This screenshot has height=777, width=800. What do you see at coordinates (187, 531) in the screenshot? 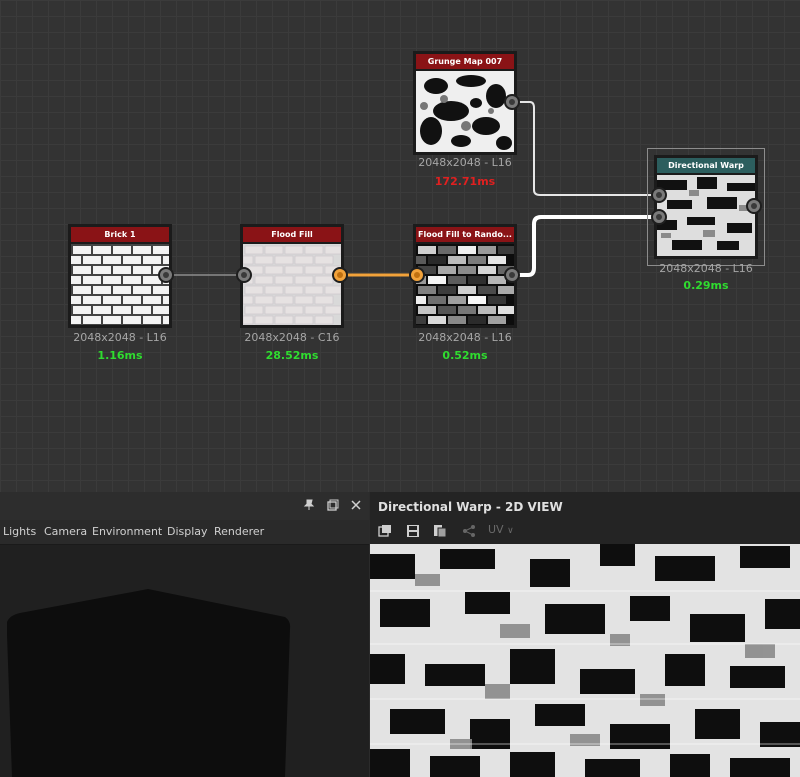
I see `menu-display: Display` at bounding box center [187, 531].